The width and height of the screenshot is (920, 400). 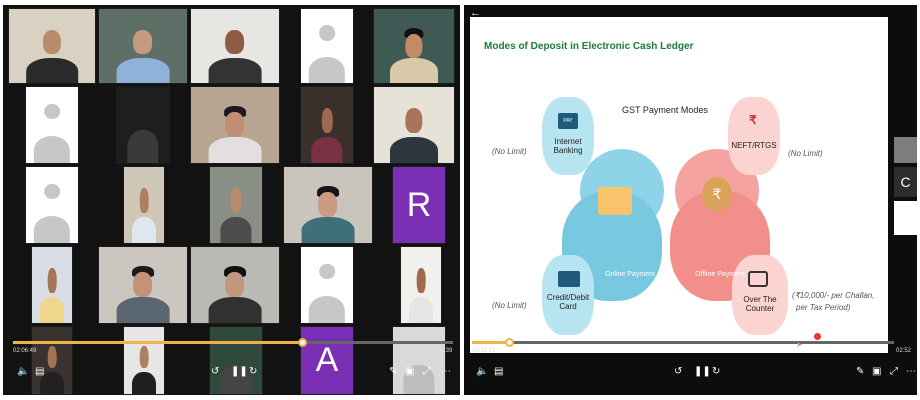 I want to click on money-bag-icon: ₹, so click(x=717, y=194).